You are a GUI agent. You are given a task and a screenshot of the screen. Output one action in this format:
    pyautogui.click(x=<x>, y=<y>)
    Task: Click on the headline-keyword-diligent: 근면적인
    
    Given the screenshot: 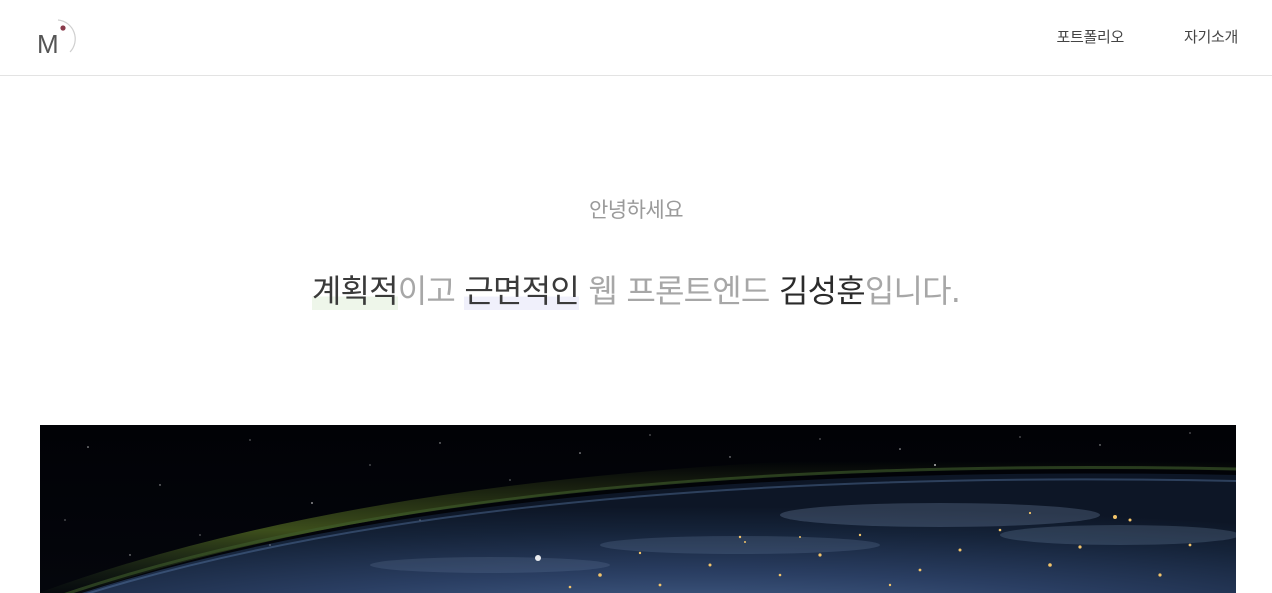 What is the action you would take?
    pyautogui.click(x=522, y=291)
    